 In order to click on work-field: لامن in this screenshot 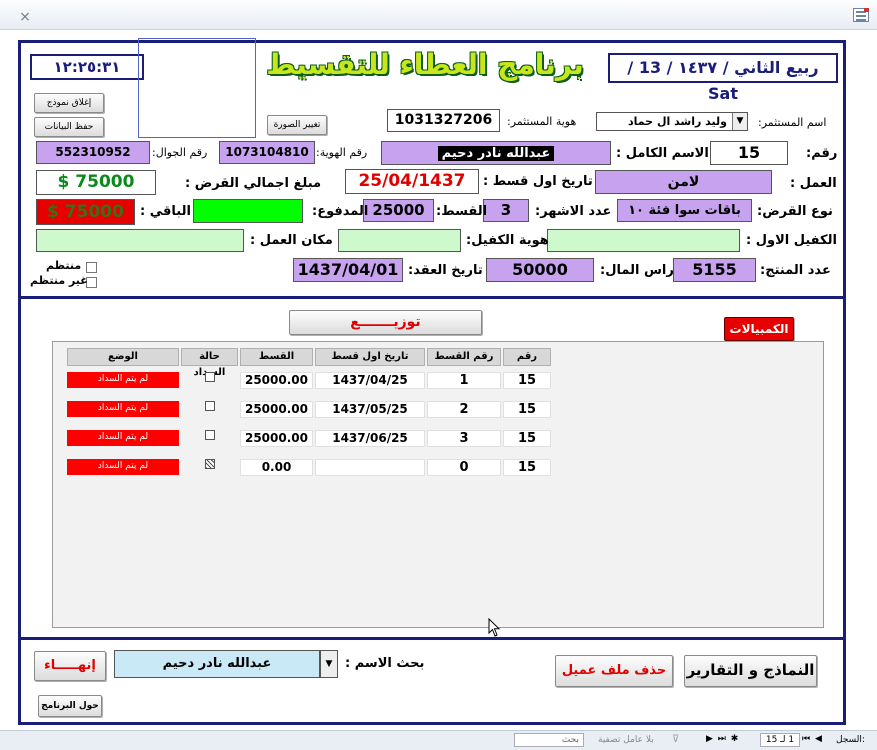, I will do `click(683, 182)`.